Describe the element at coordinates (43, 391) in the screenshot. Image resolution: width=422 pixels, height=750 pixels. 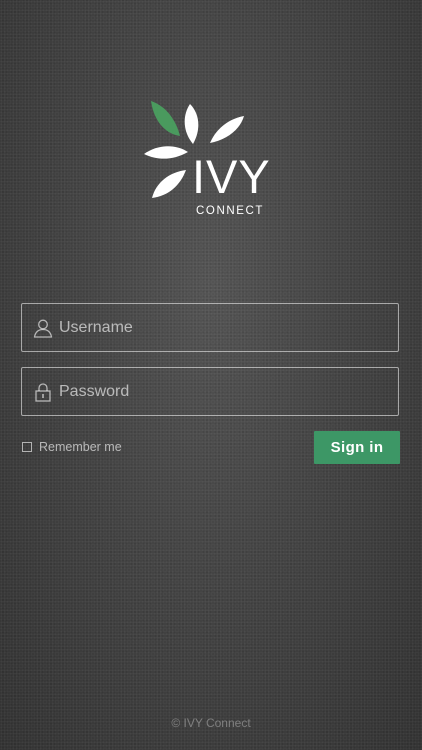
I see `lock-icon` at that location.